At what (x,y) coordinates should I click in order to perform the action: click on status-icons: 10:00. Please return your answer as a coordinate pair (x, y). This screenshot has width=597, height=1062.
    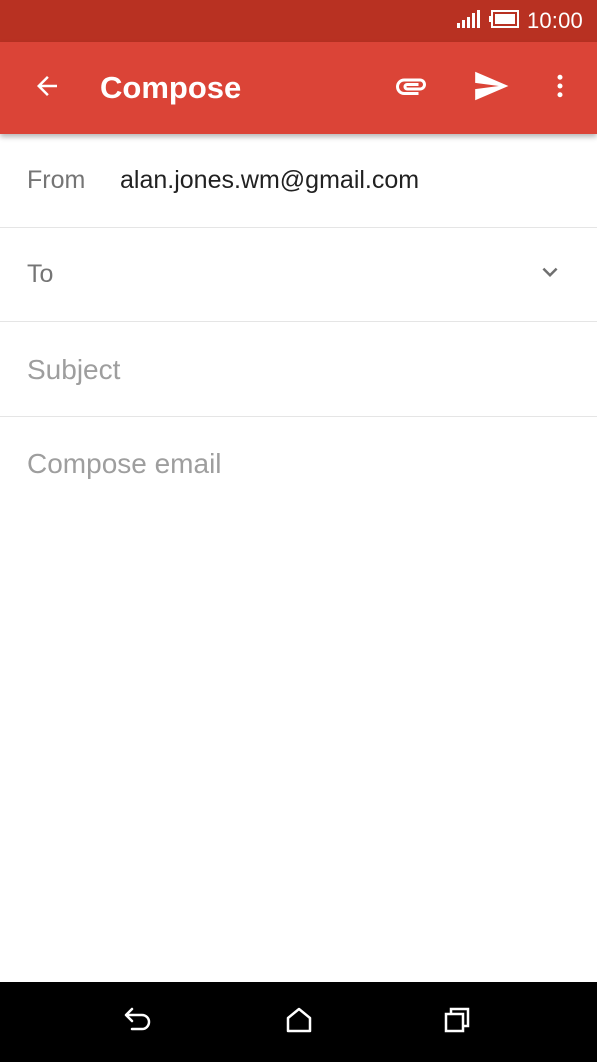
    Looking at the image, I should click on (519, 21).